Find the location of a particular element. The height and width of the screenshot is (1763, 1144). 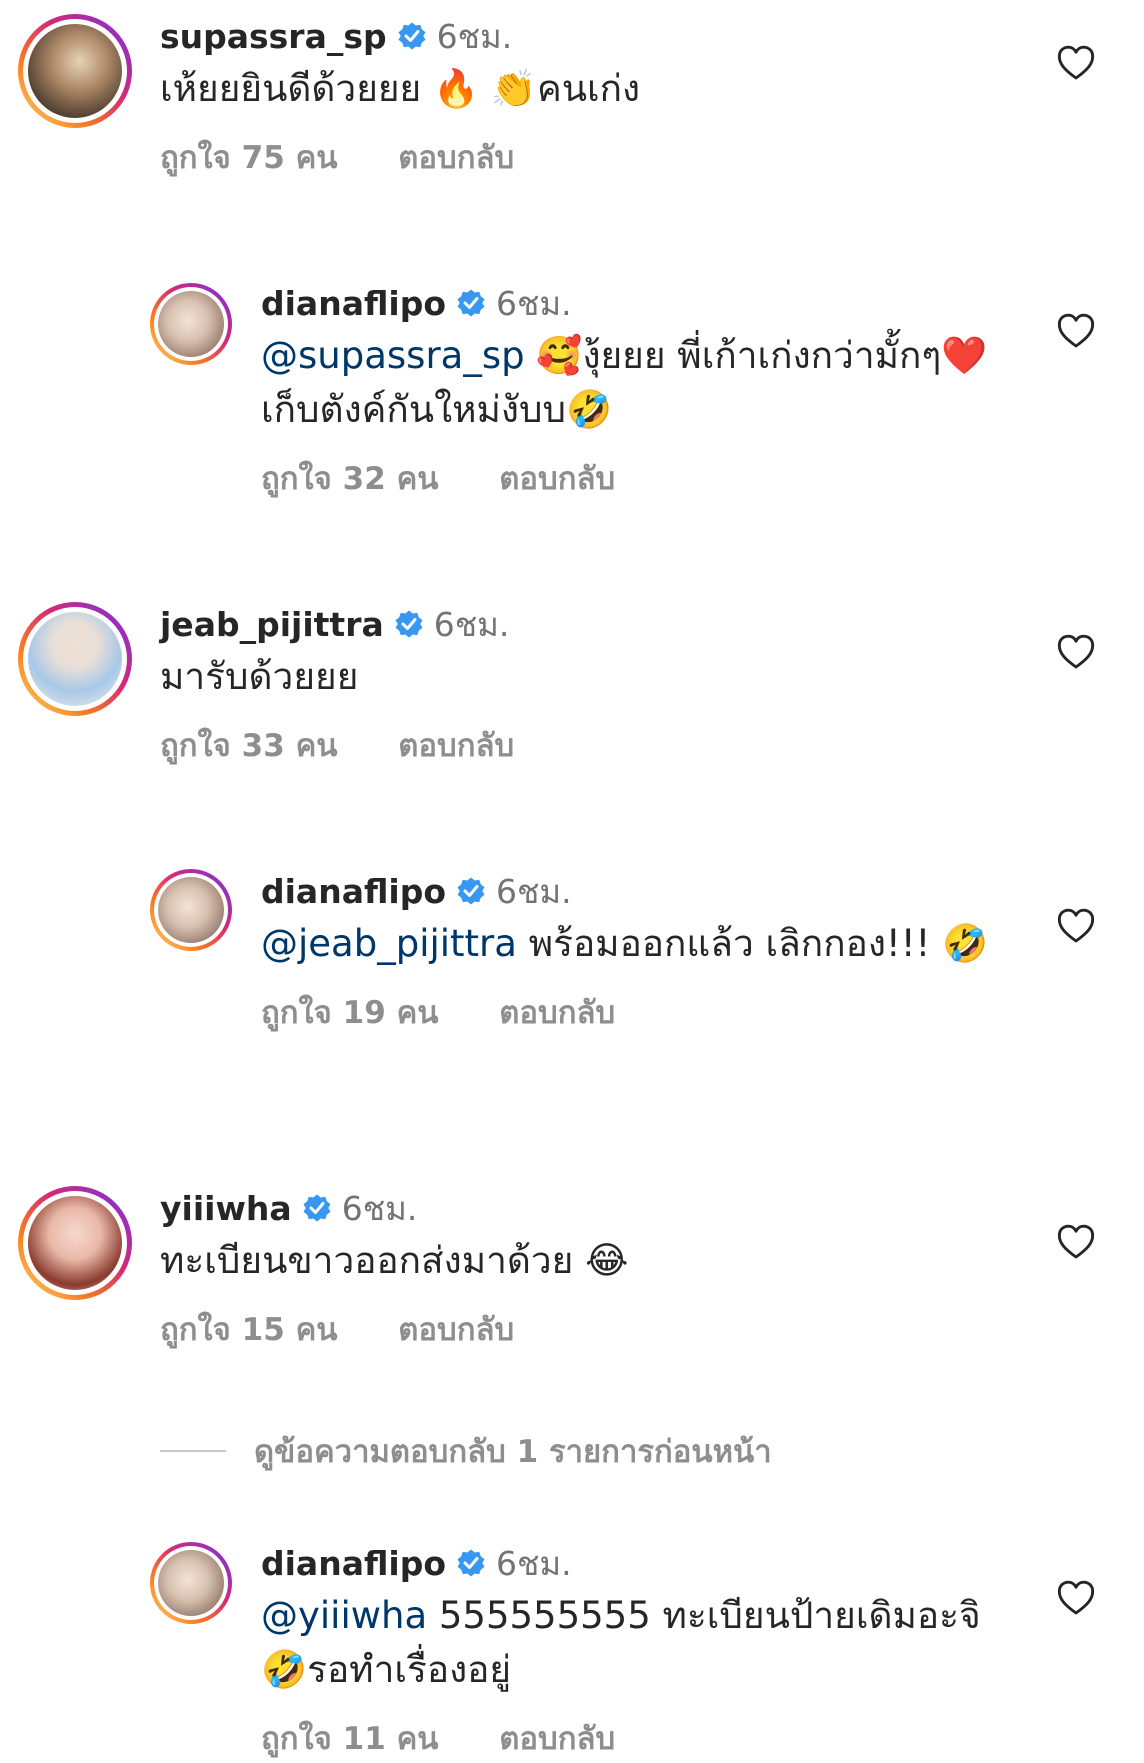

red-heart-emoji: ❤️ is located at coordinates (964, 355).